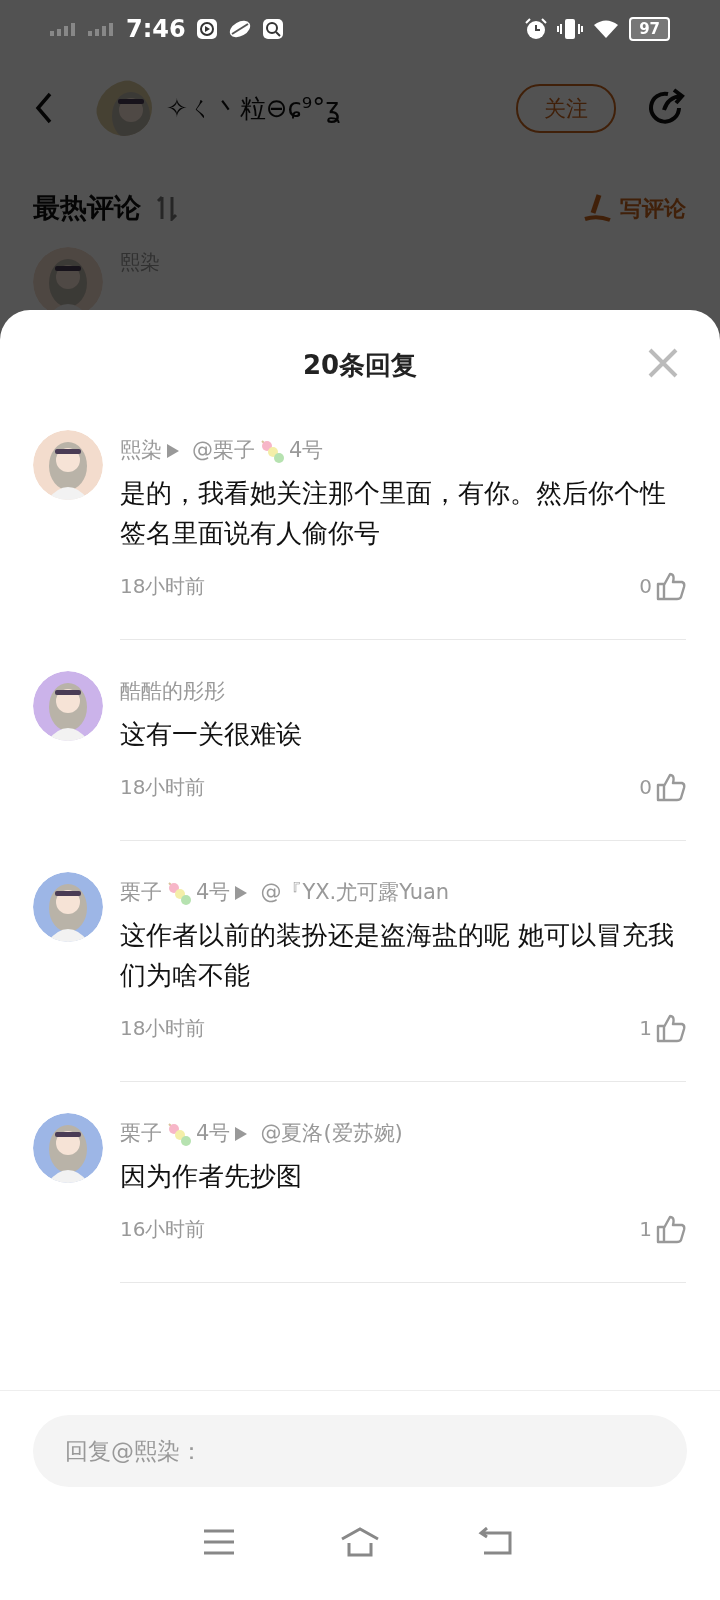 The height and width of the screenshot is (1600, 720). What do you see at coordinates (167, 208) in the screenshot?
I see `sort-icon` at bounding box center [167, 208].